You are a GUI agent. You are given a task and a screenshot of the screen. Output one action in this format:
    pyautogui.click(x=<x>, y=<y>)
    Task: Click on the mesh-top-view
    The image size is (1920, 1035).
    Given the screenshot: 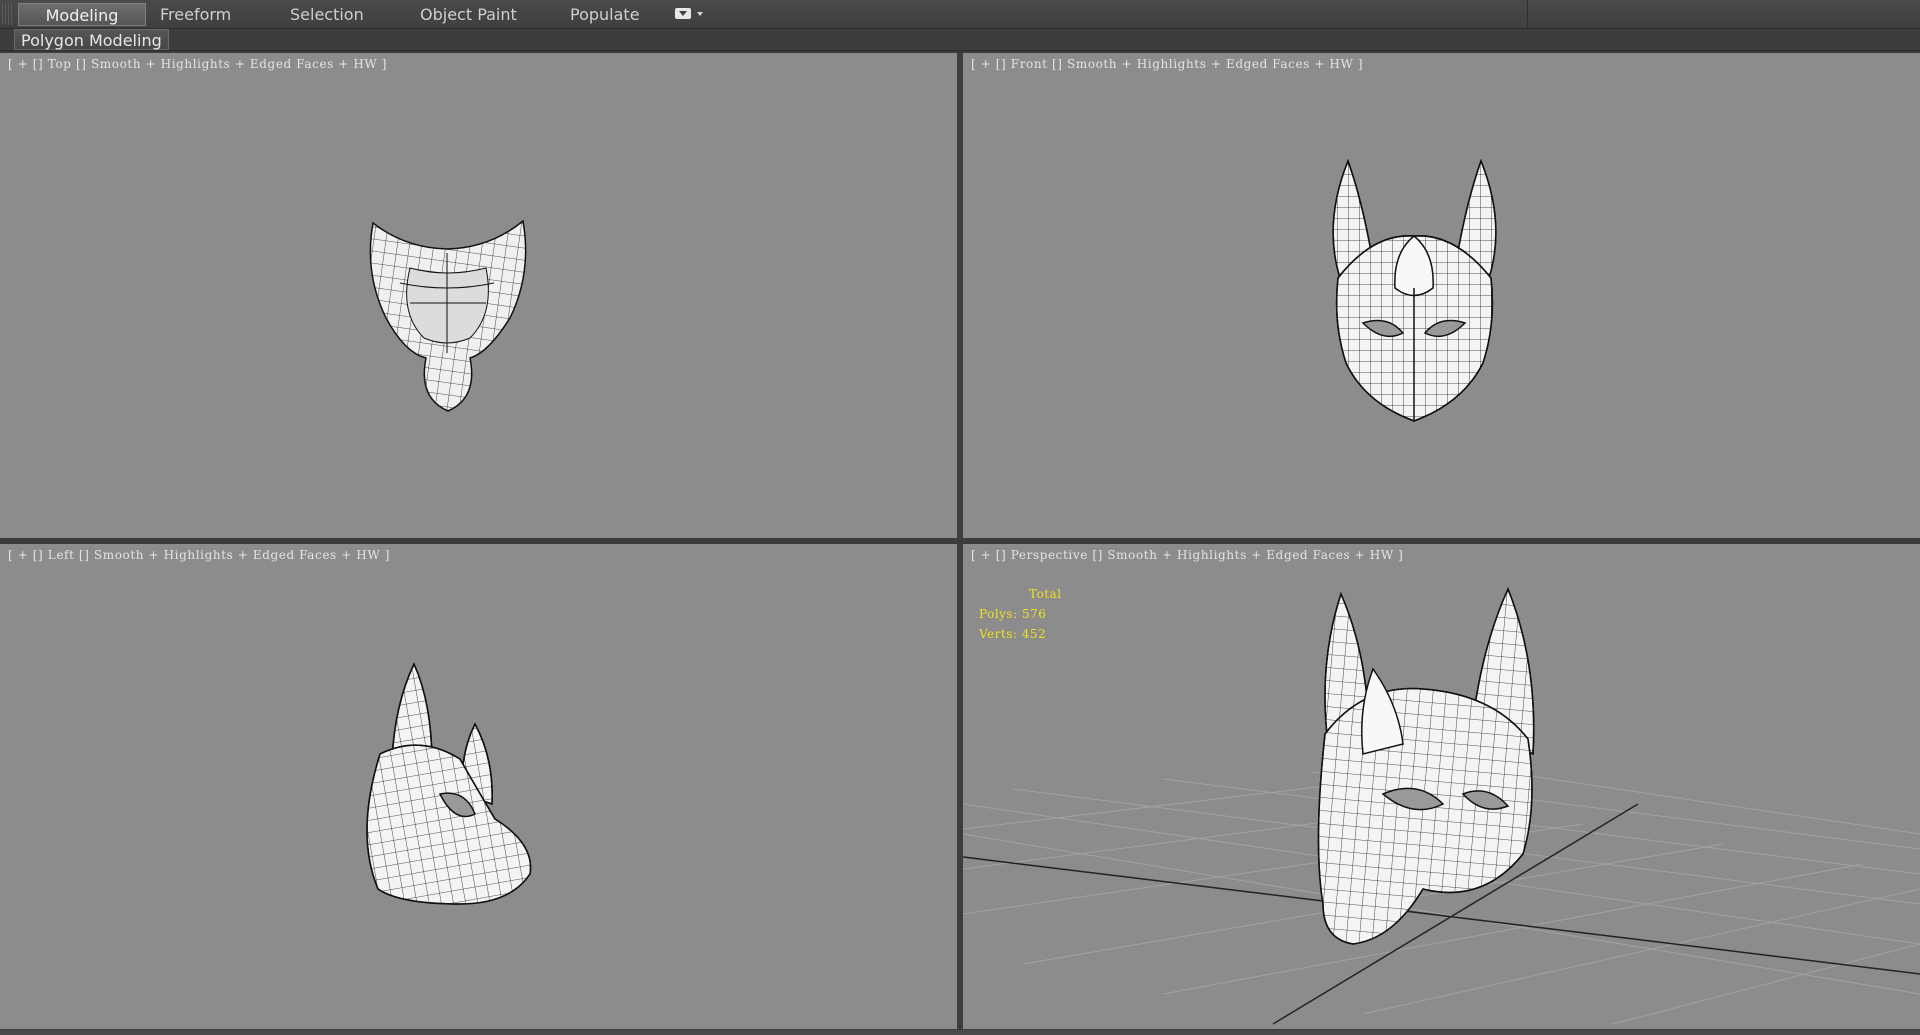 What is the action you would take?
    pyautogui.click(x=448, y=315)
    